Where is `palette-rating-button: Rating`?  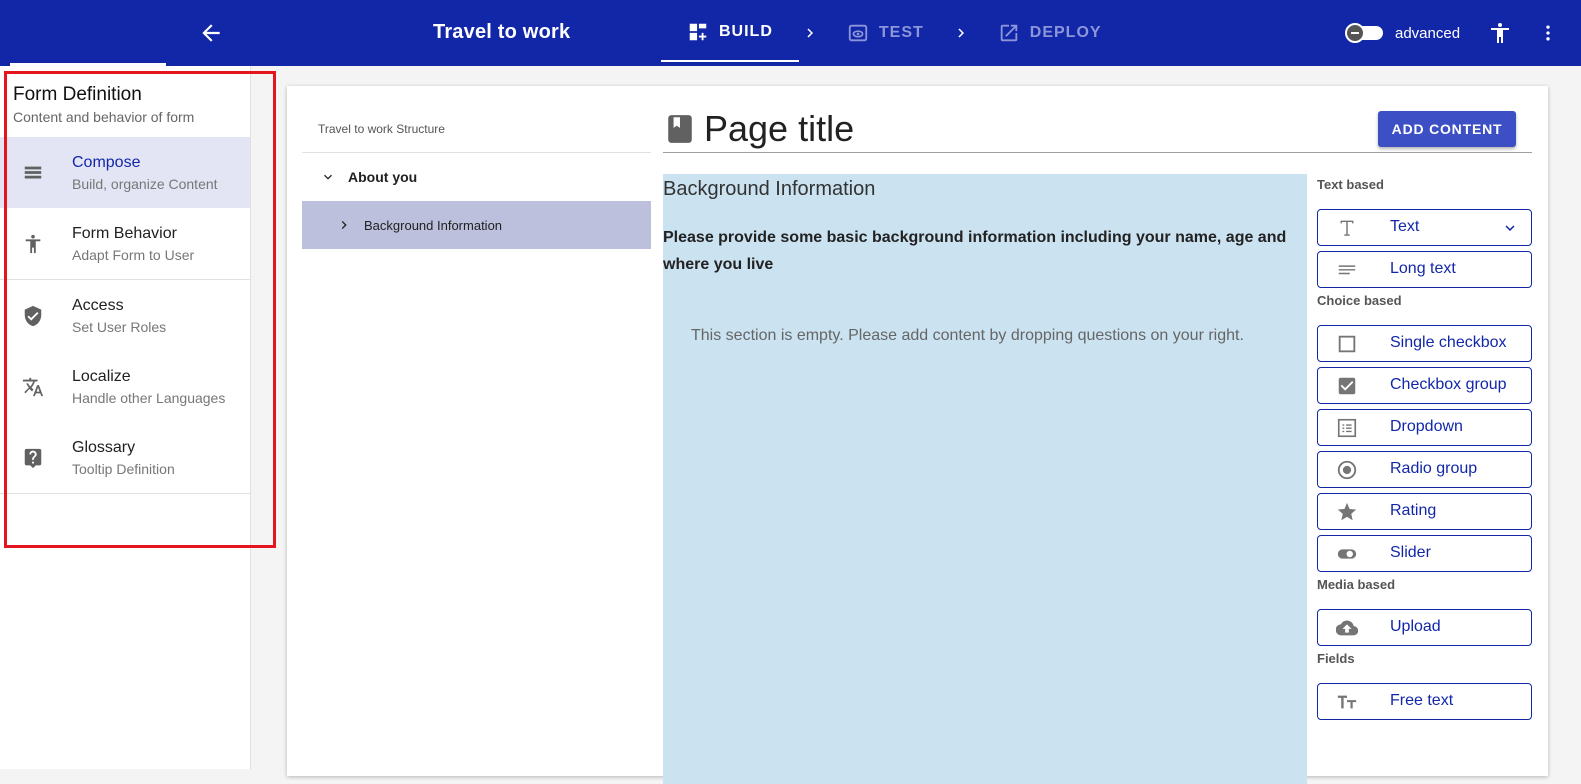 palette-rating-button: Rating is located at coordinates (1424, 511).